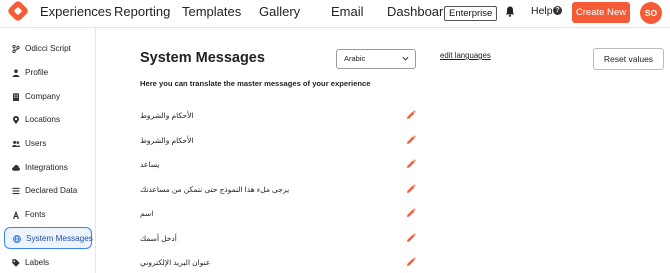  Describe the element at coordinates (59, 238) in the screenshot. I see `sidebar-item-label: System Messages` at that location.